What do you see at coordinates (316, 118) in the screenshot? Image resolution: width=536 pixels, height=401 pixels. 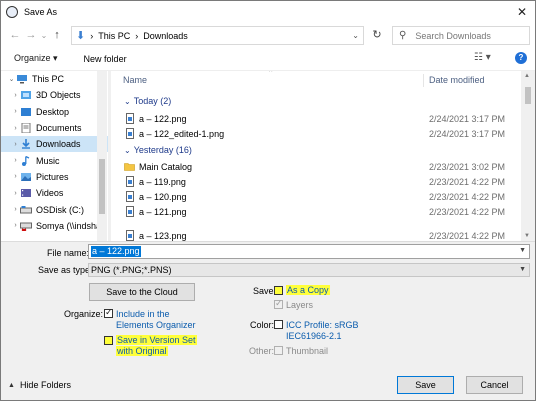 I see `list-item: a – 122.png 2/24/2021 3:17 PM` at bounding box center [316, 118].